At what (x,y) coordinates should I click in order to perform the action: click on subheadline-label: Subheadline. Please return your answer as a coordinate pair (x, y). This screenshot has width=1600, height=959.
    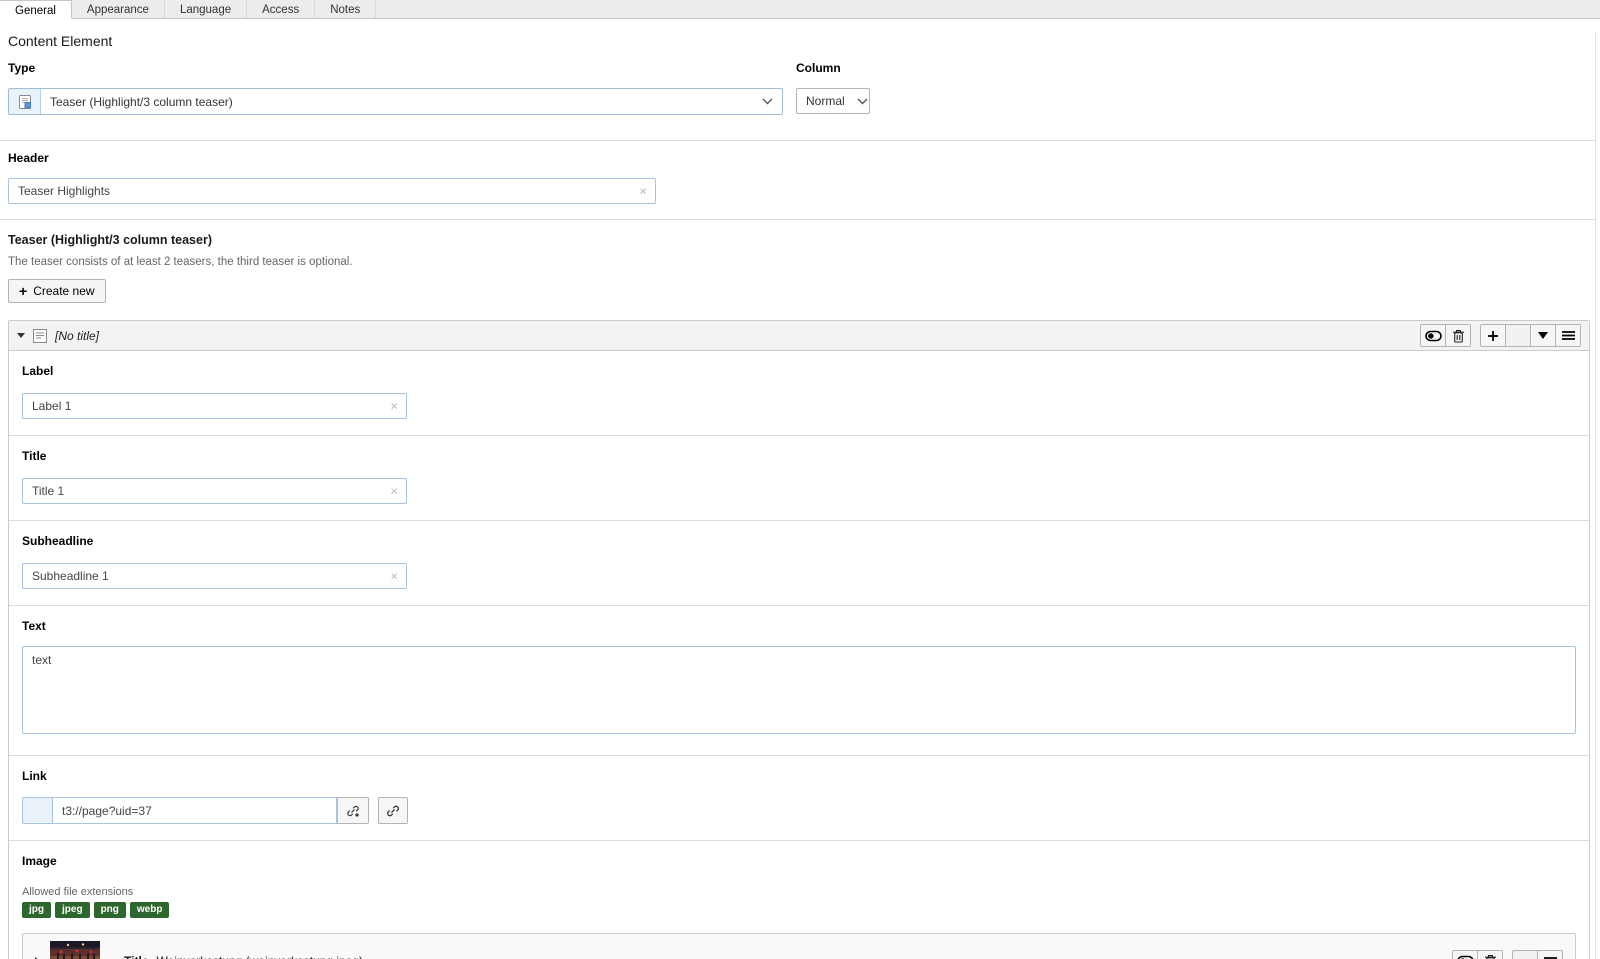
    Looking at the image, I should click on (58, 541).